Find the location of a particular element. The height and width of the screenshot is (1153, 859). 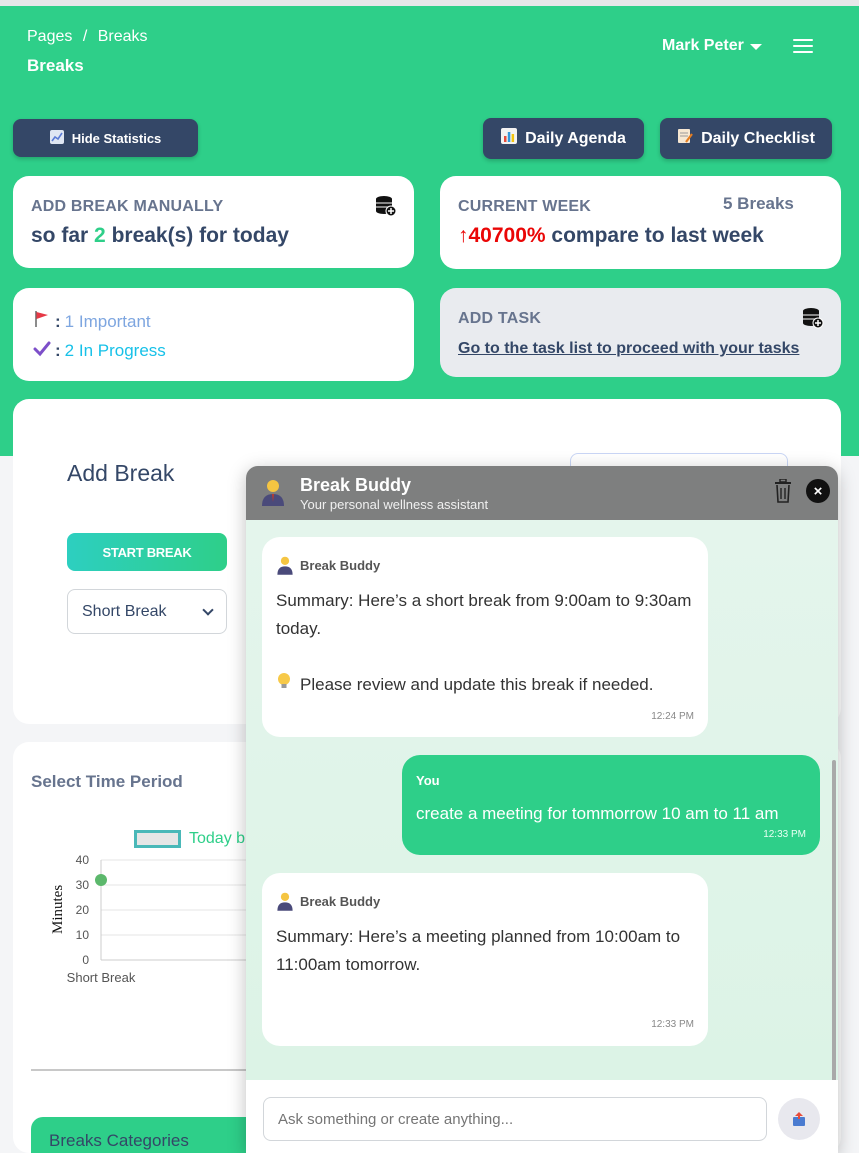

in-progress-label: 2 In Progress is located at coordinates (115, 350).